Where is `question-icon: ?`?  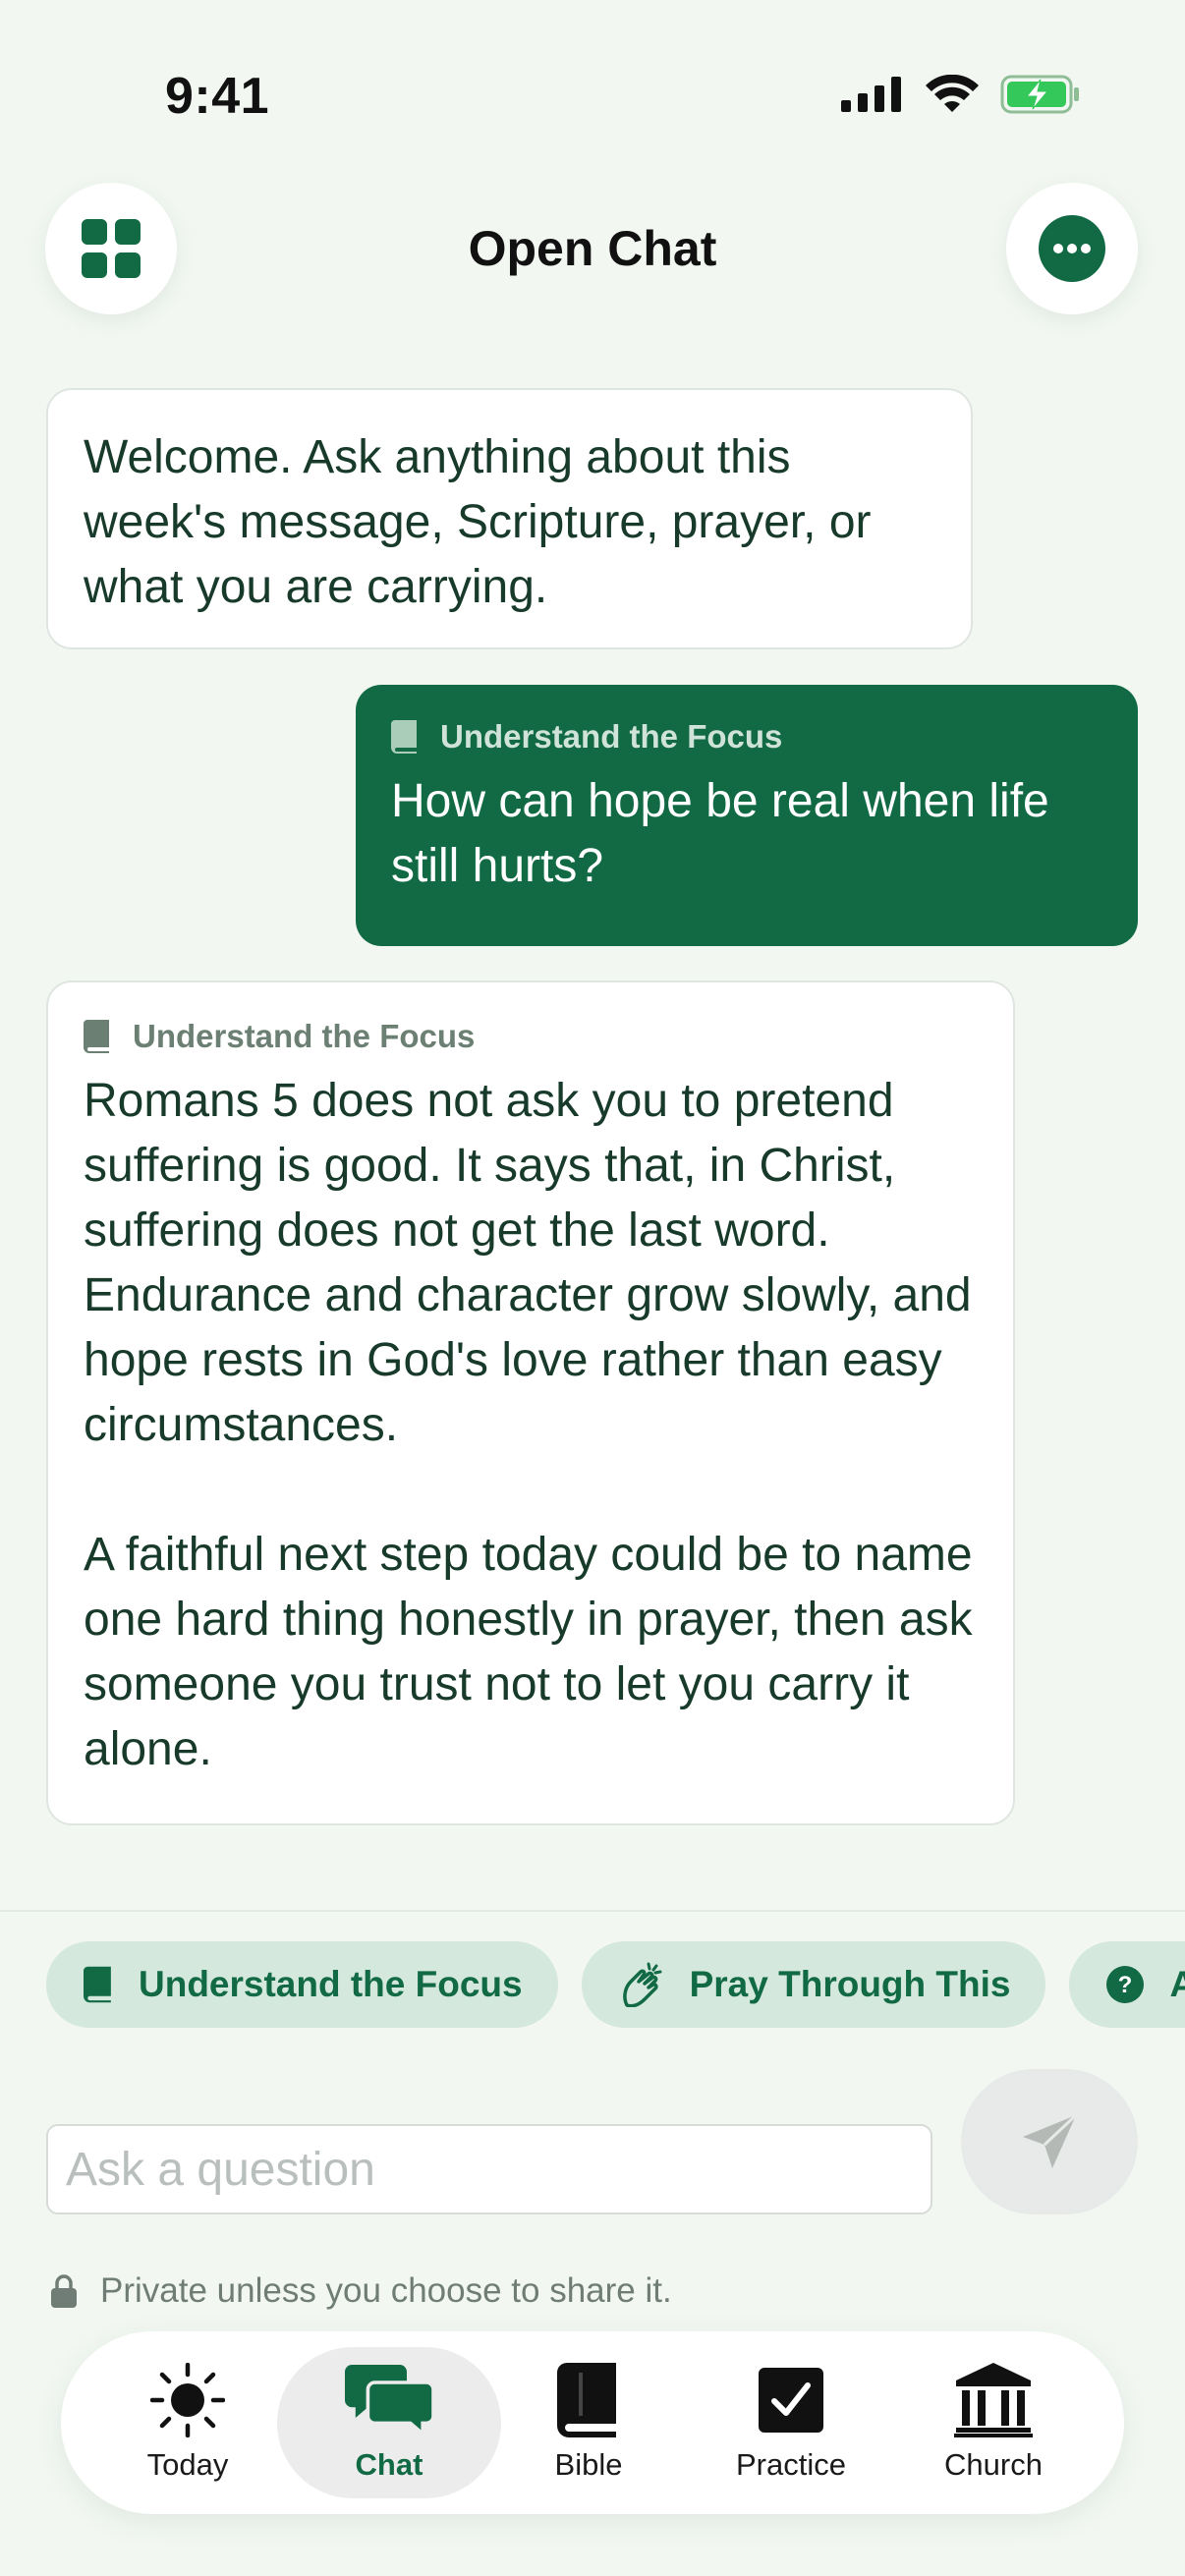
question-icon: ? is located at coordinates (1126, 1984).